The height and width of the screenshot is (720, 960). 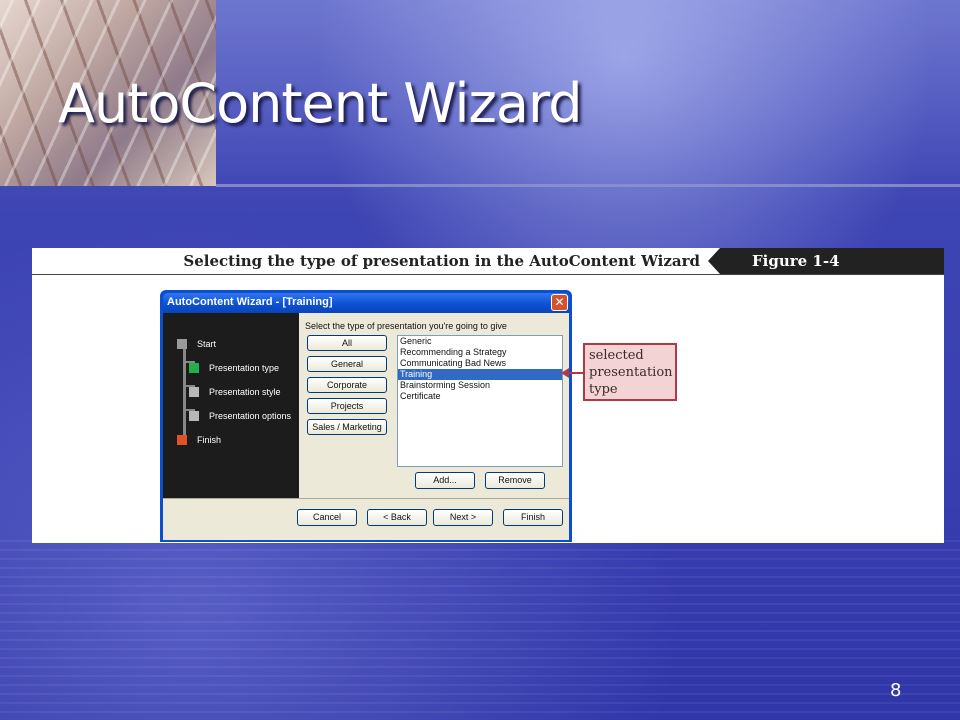 What do you see at coordinates (480, 396) in the screenshot?
I see `list-item: Certificate` at bounding box center [480, 396].